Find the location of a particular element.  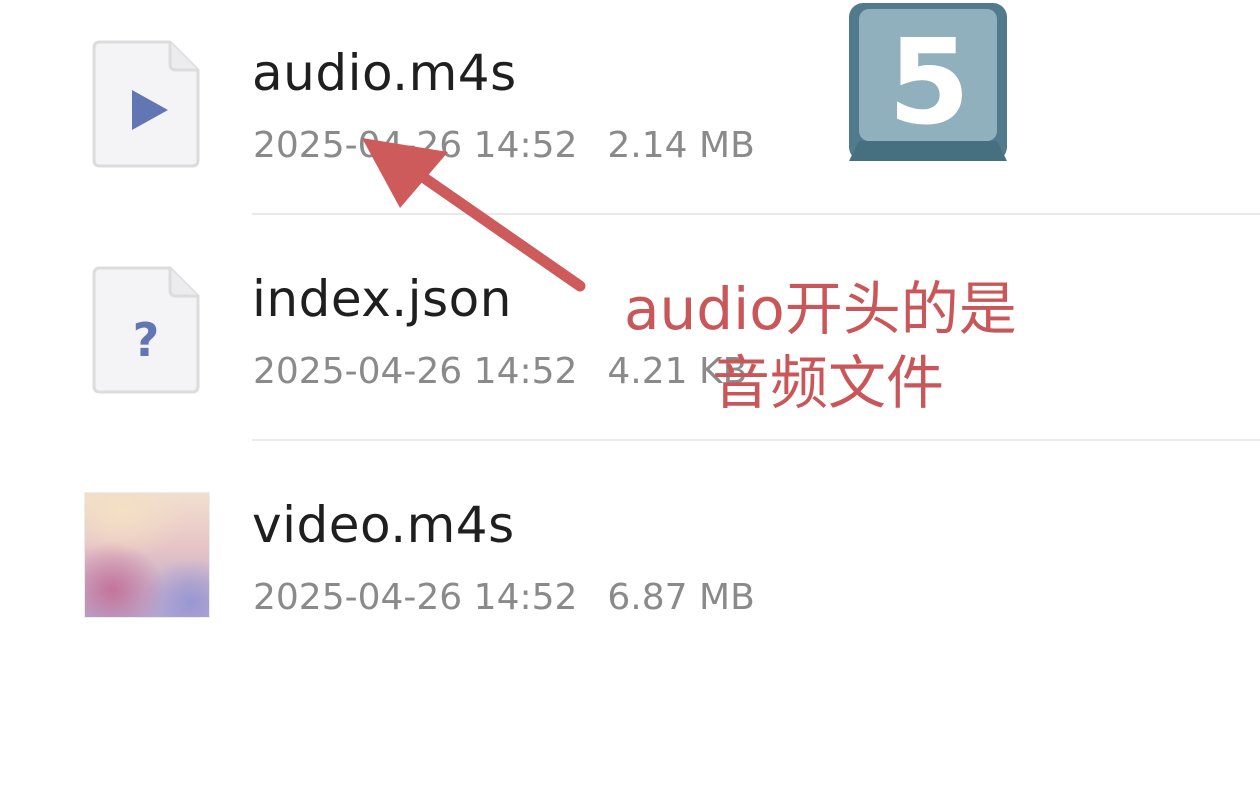

annotation-line-2: 音频文件 is located at coordinates (828, 383).